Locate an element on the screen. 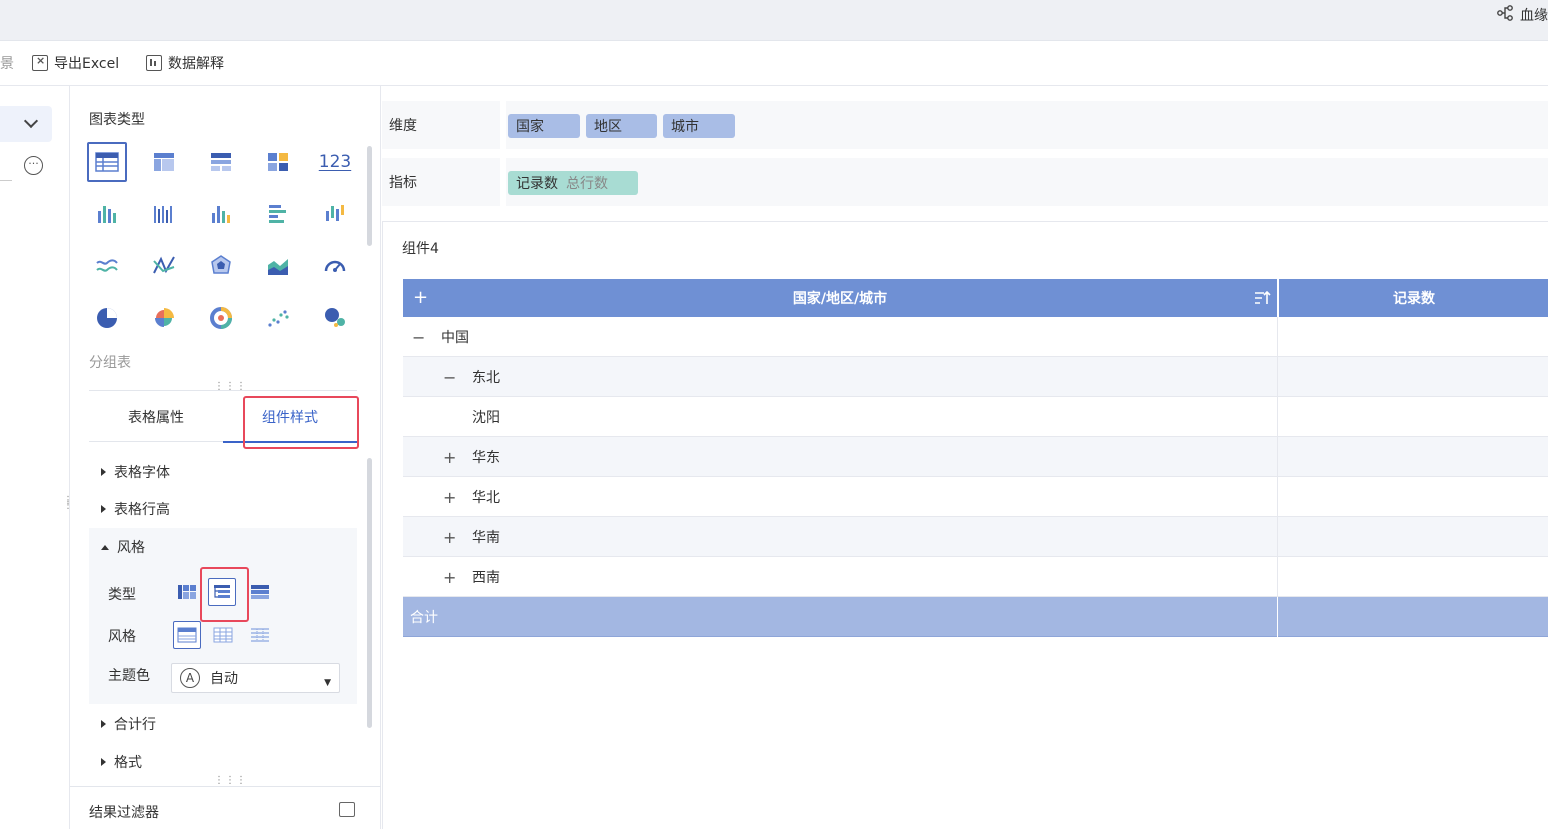  rose-icon is located at coordinates (164, 318).